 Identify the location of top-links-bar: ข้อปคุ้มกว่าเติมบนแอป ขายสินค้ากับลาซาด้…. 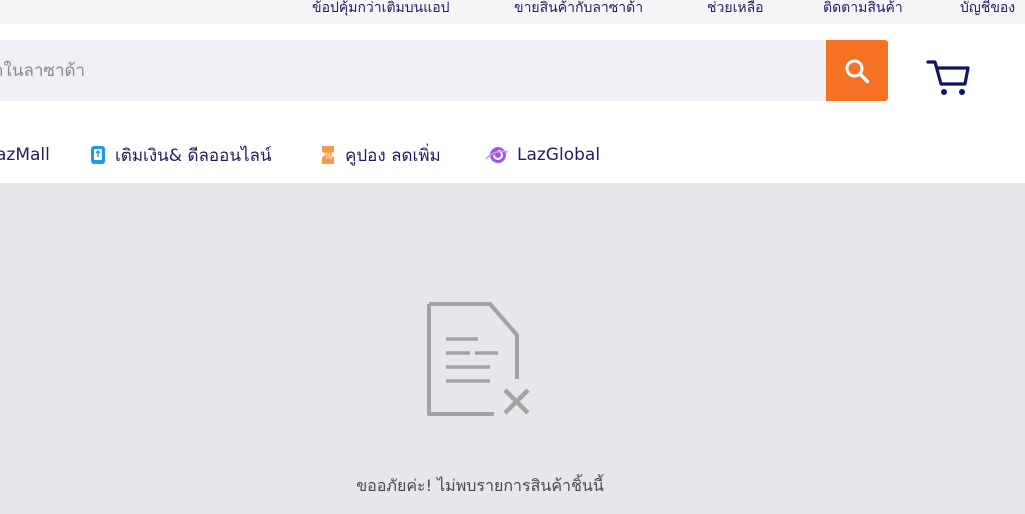
(512, 12).